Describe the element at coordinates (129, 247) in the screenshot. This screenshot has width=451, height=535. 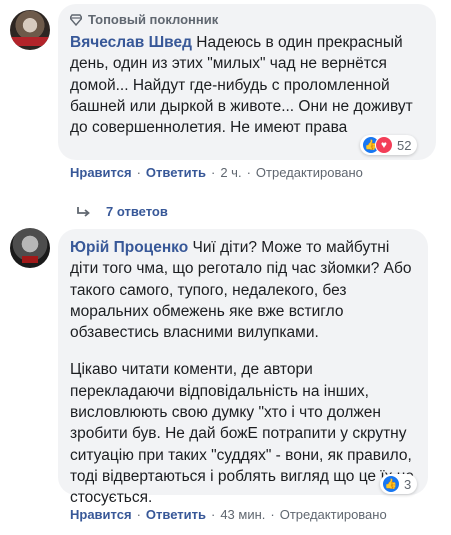
I see `comment-author: Юрій Проценко` at that location.